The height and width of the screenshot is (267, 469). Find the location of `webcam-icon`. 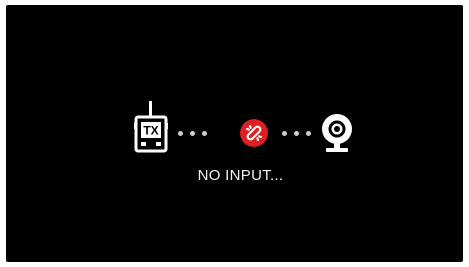

webcam-icon is located at coordinates (337, 133).